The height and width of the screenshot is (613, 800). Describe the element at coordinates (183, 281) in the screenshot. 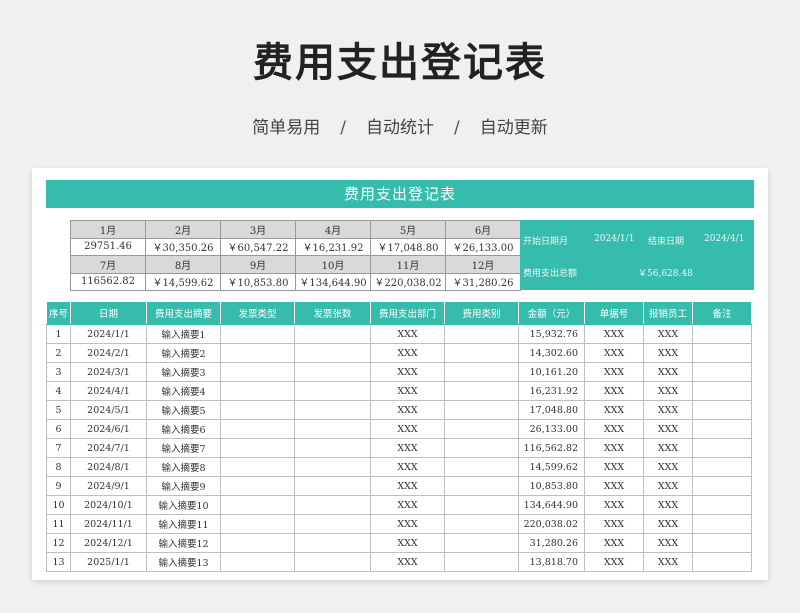

I see `month-value-cell: ￥14,599.62` at that location.